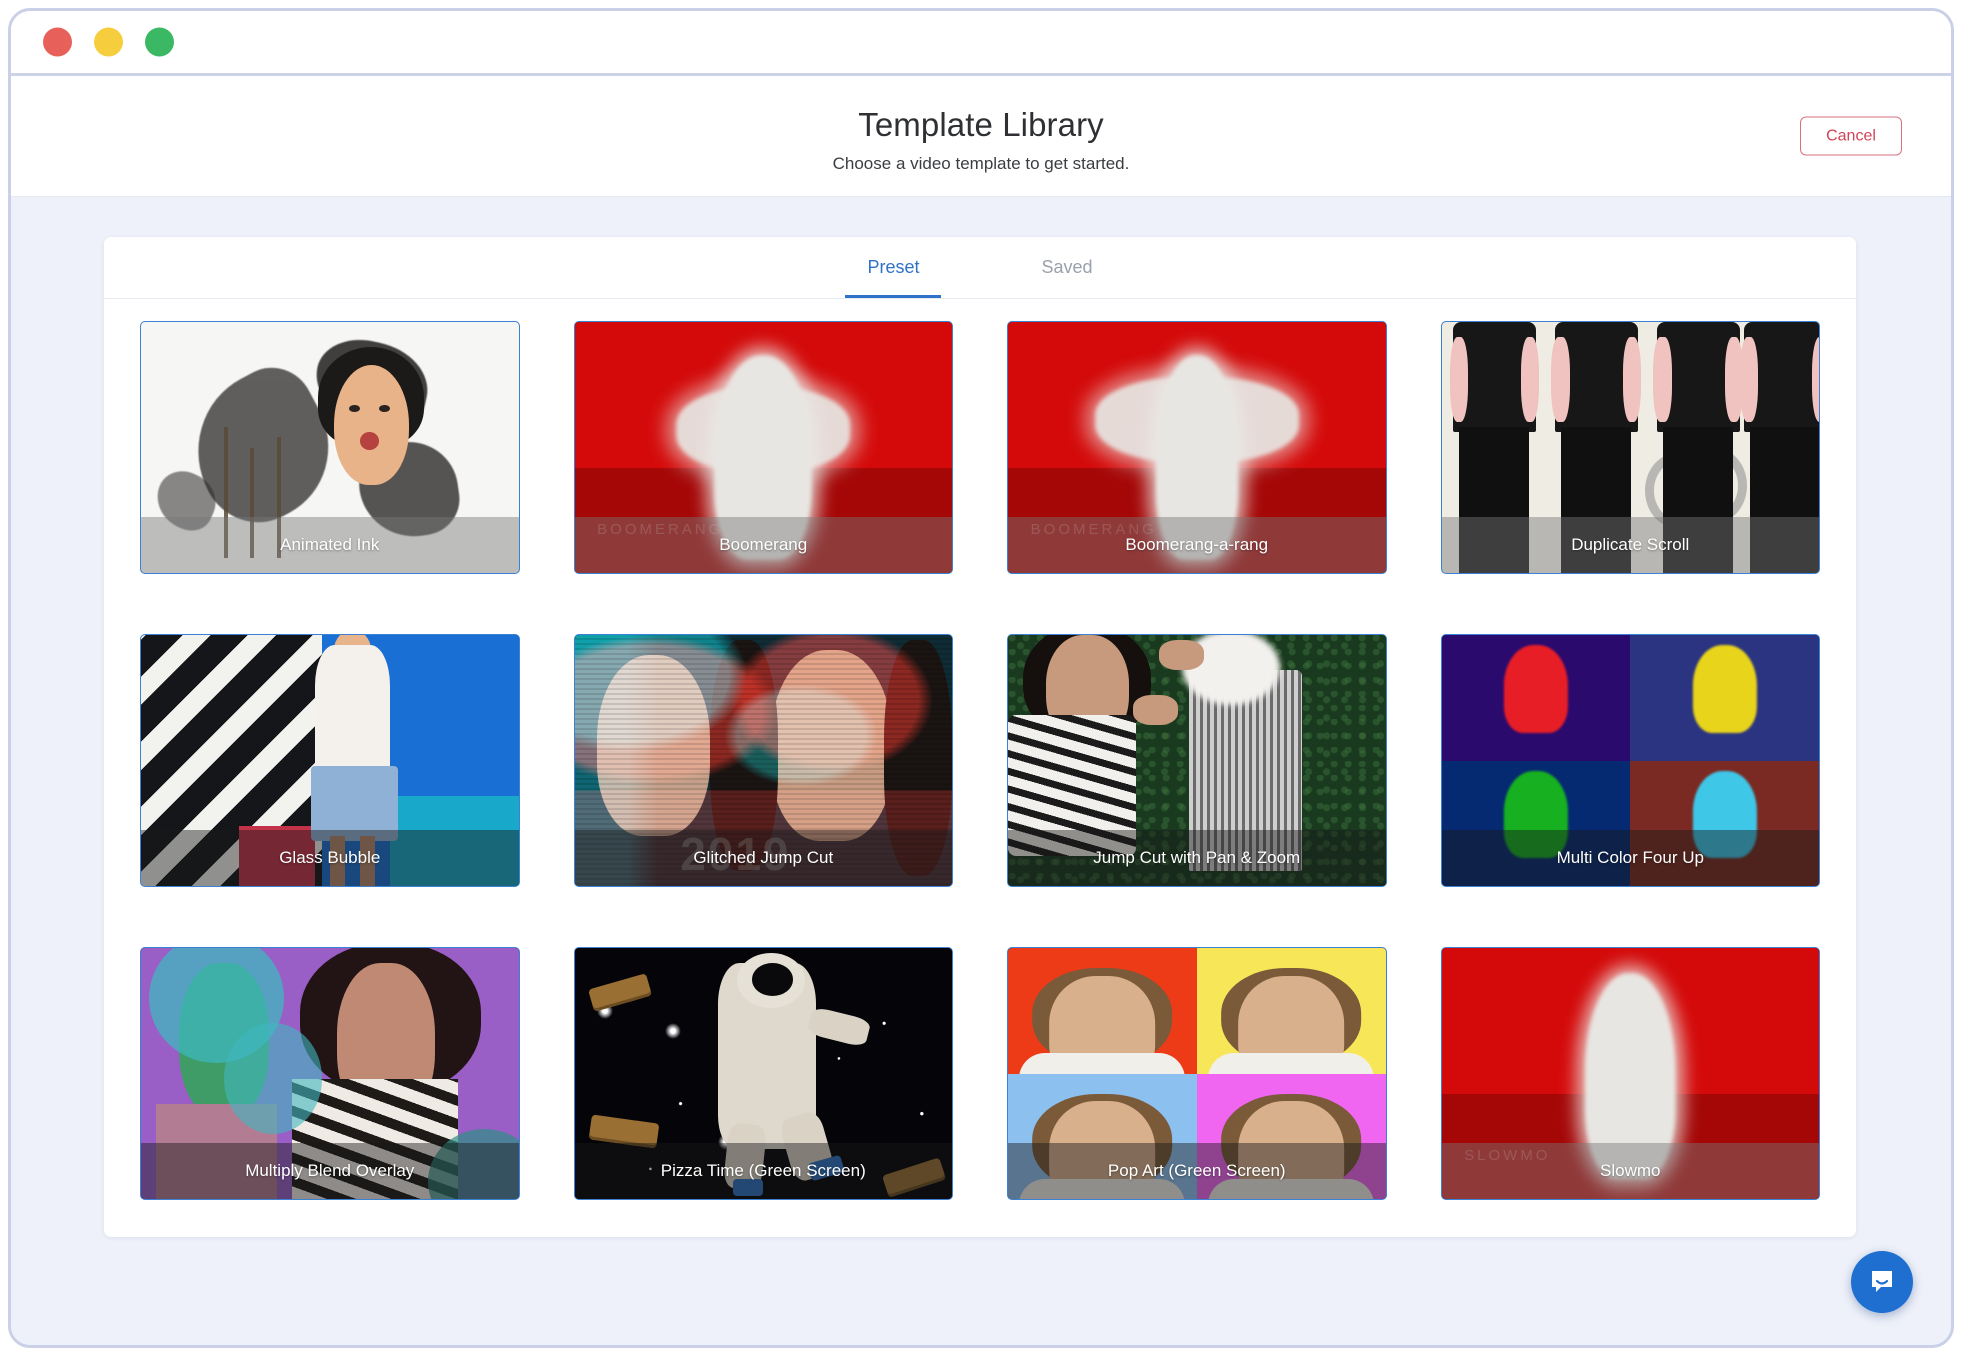 The height and width of the screenshot is (1356, 1962). I want to click on page-subtitle: Choose a video template to get started., so click(981, 164).